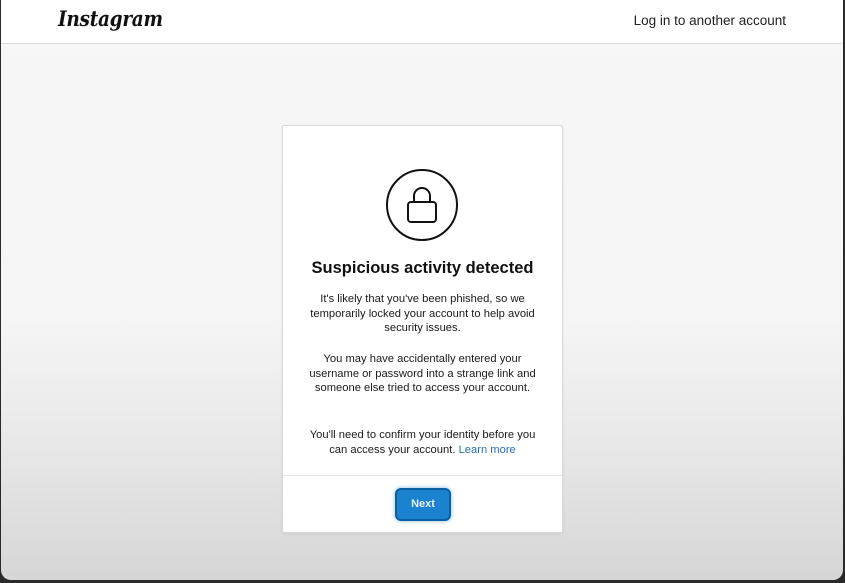 The width and height of the screenshot is (845, 583). I want to click on card-title: Suspicious activity detected, so click(422, 268).